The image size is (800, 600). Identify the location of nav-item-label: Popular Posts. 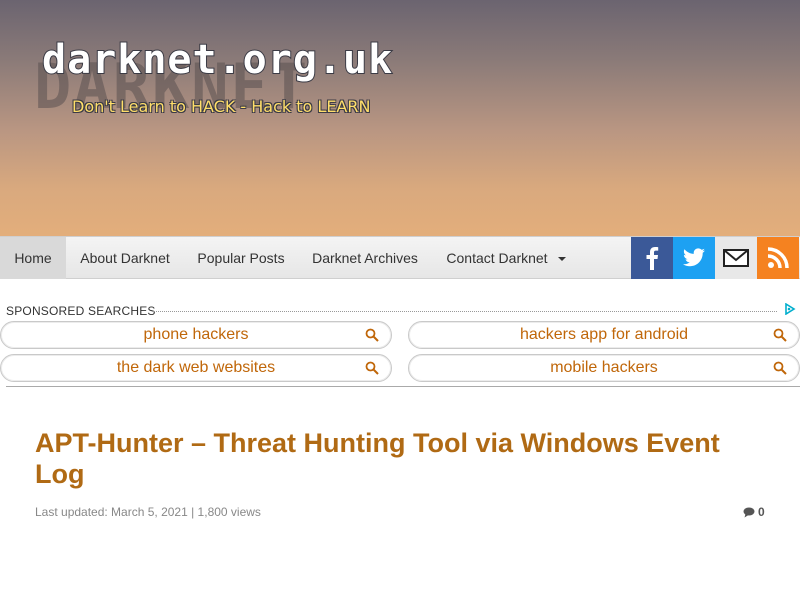
(241, 258).